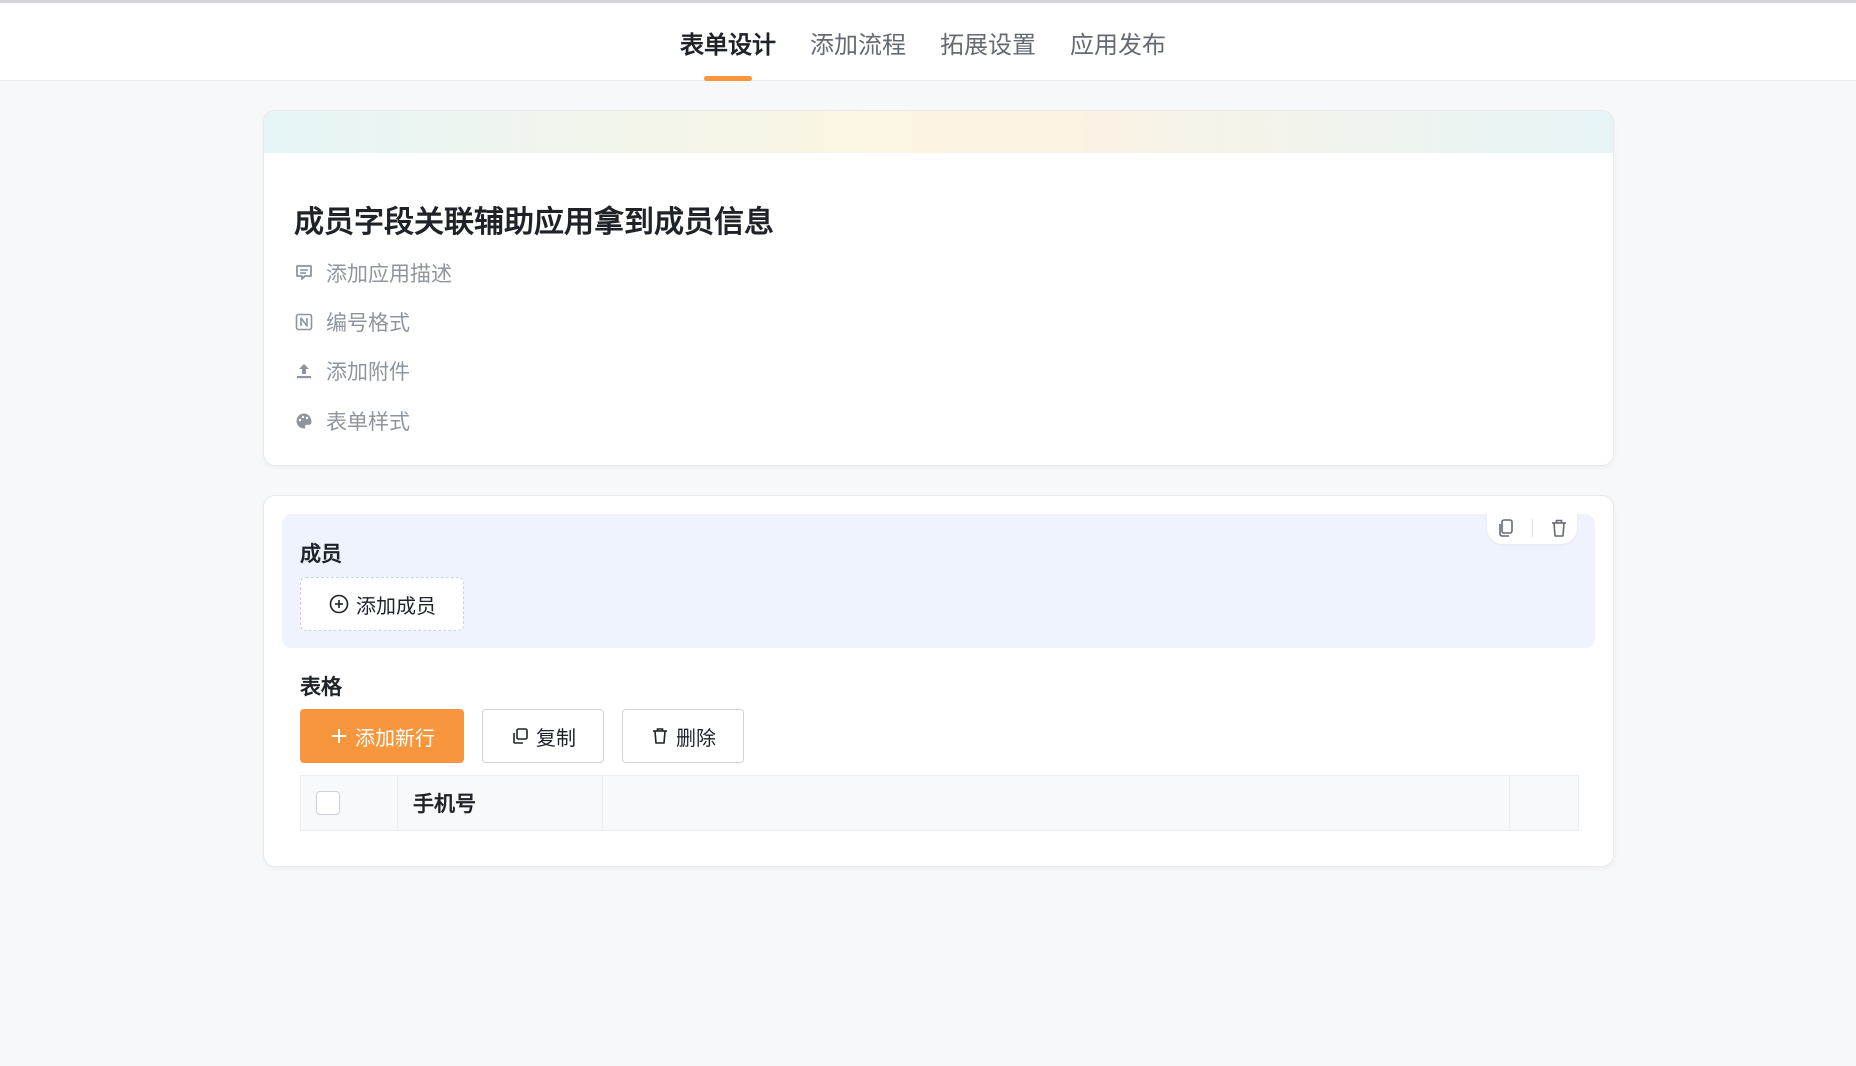  I want to click on add-row-button: 添加新行, so click(382, 736).